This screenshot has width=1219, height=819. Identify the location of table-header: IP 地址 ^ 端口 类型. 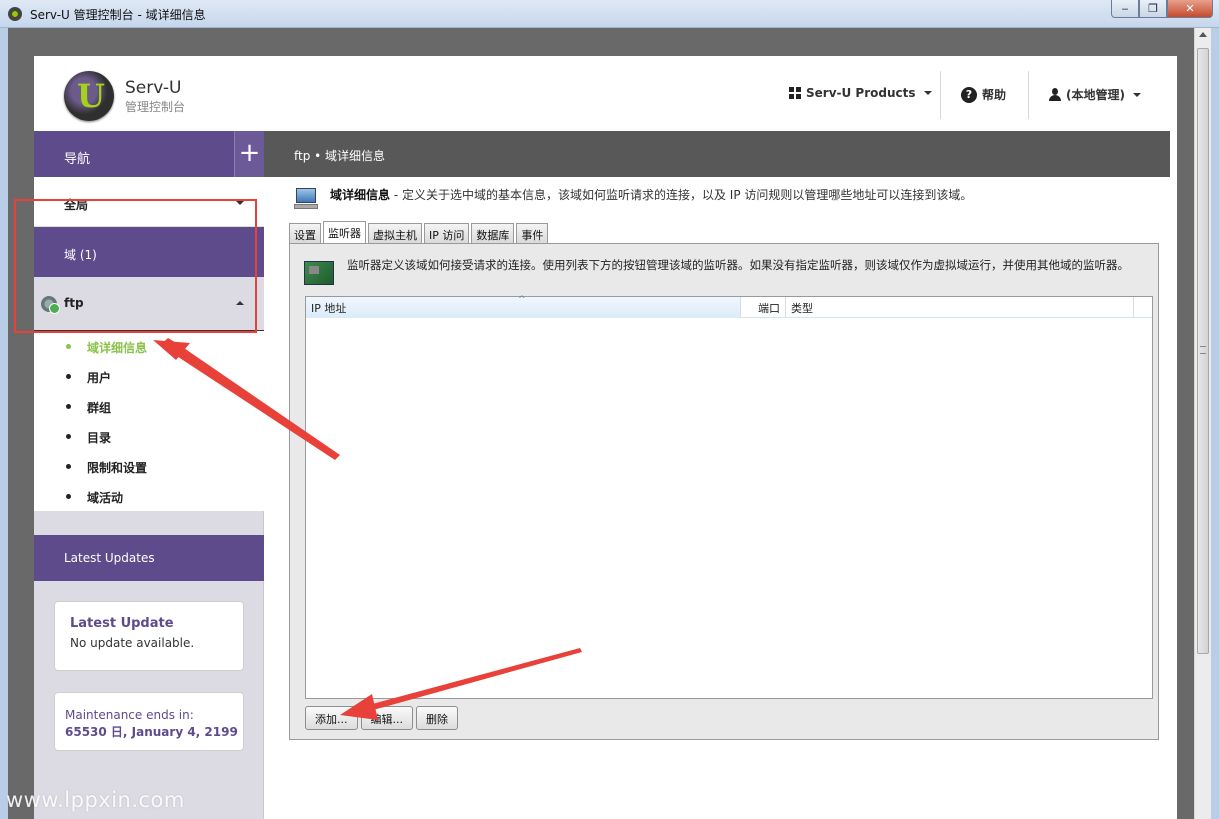
(729, 306).